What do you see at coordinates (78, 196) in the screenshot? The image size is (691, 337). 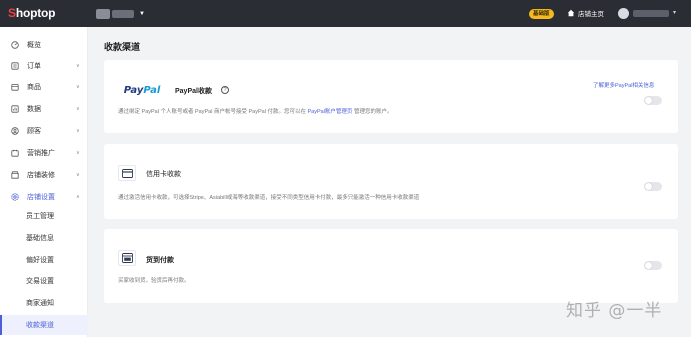 I see `chevron-up-icon: ∧` at bounding box center [78, 196].